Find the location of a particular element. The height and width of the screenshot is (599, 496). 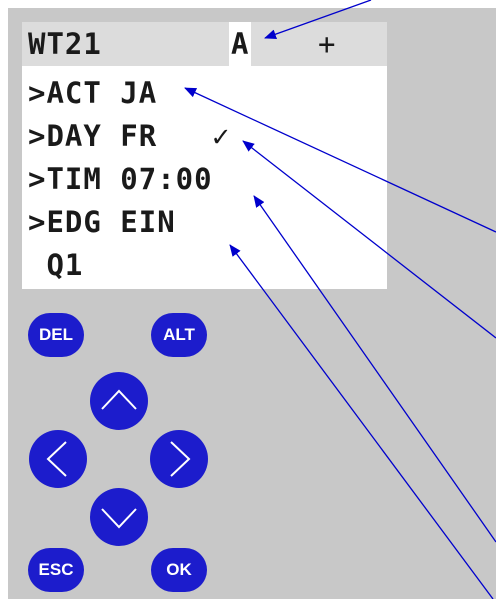

annotation-arrow-tab-a is located at coordinates (318, 19).